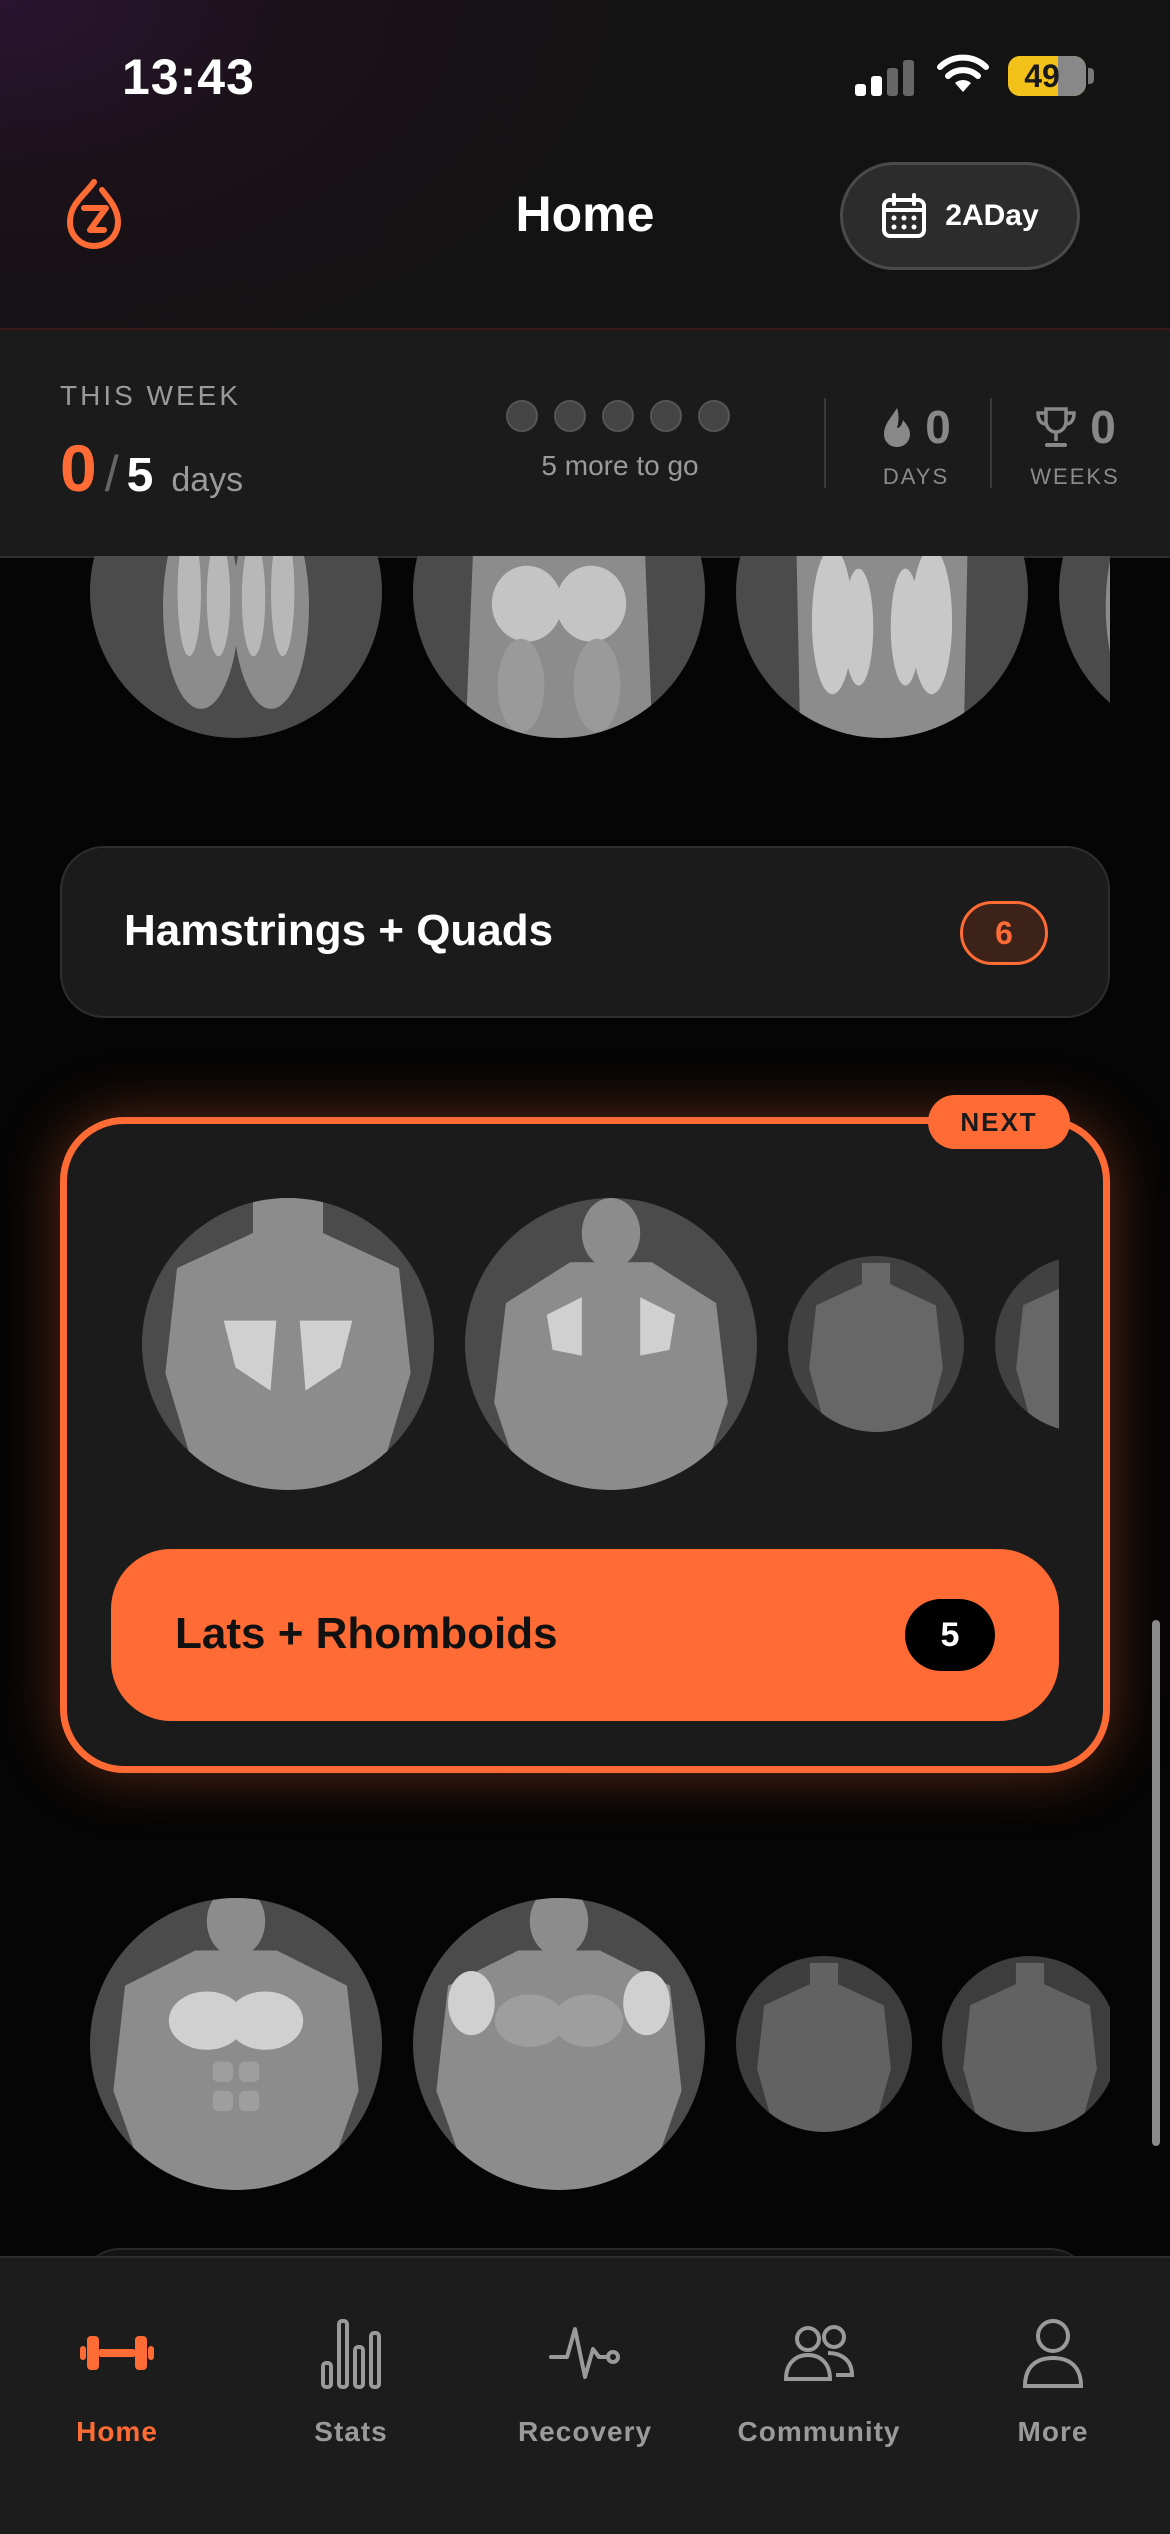  I want to click on remaining-text: 5 more to go, so click(620, 465).